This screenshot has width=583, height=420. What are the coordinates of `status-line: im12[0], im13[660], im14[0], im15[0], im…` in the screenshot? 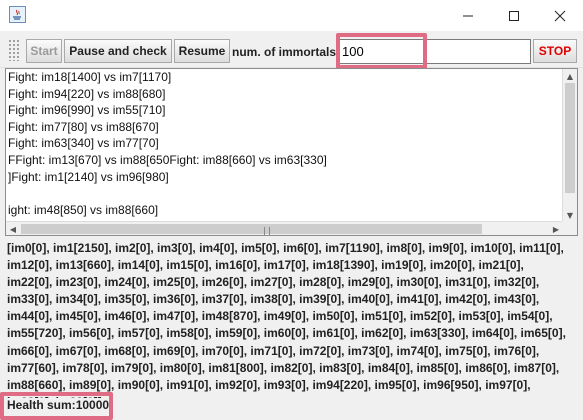 It's located at (265, 265).